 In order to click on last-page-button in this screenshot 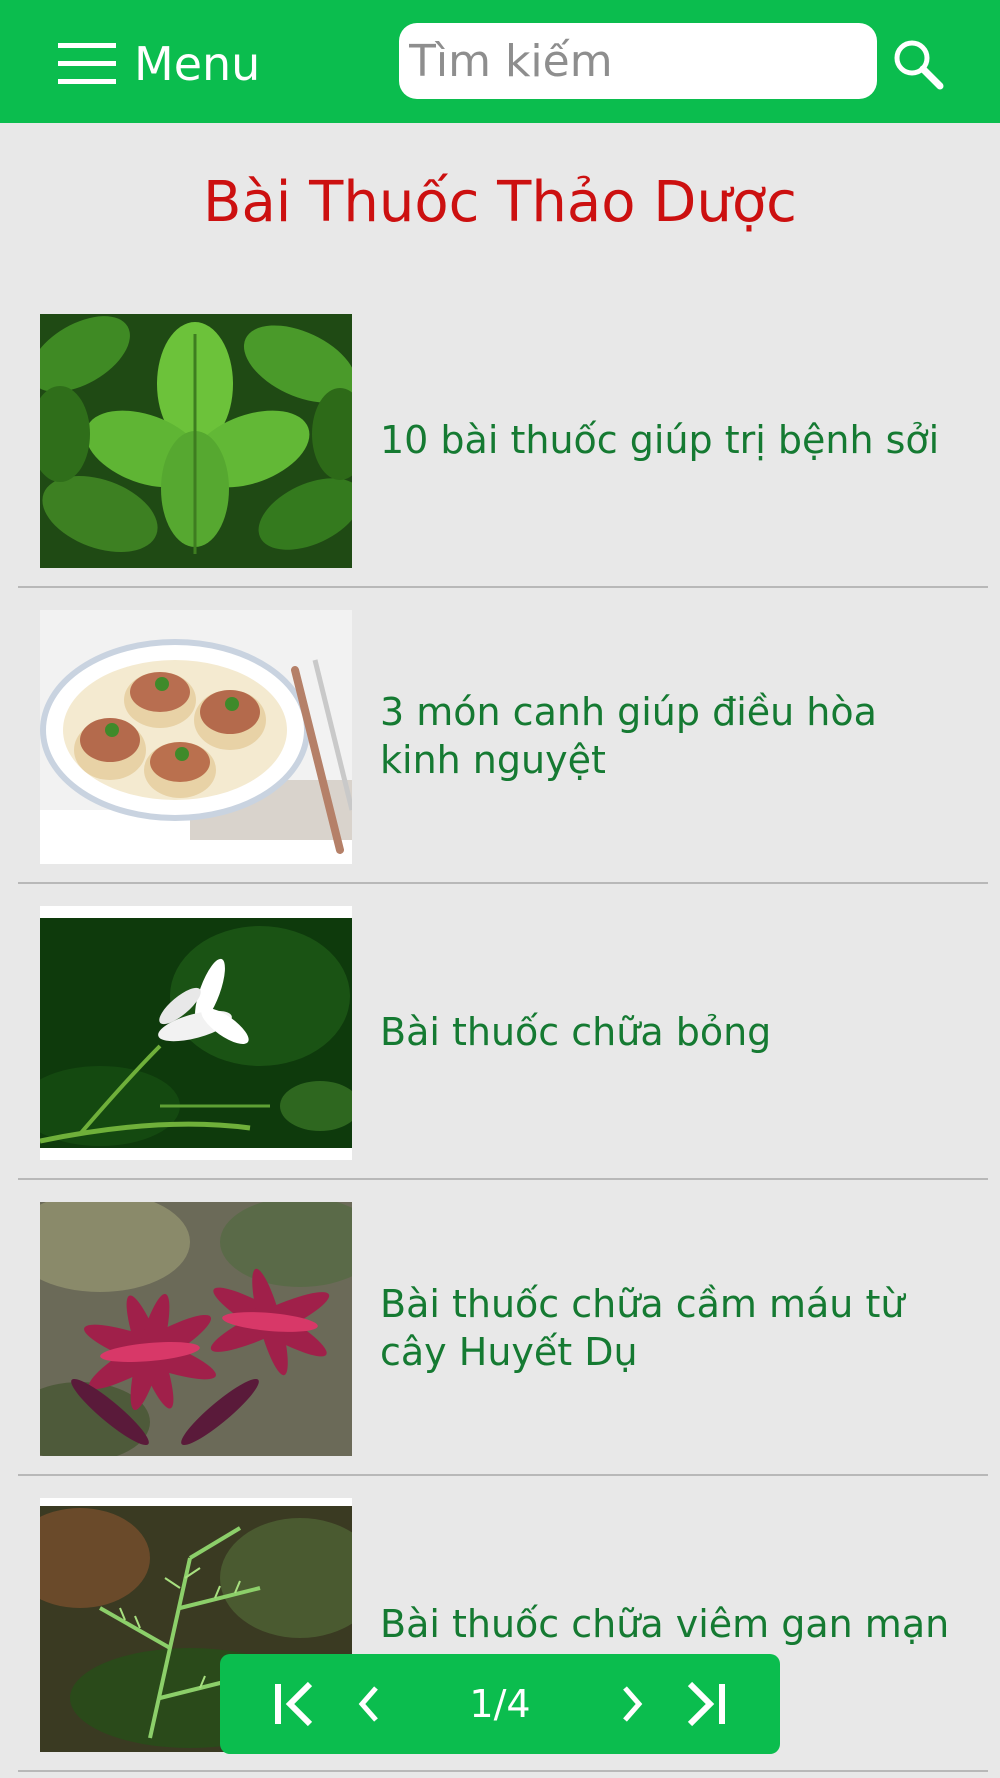, I will do `click(706, 1704)`.